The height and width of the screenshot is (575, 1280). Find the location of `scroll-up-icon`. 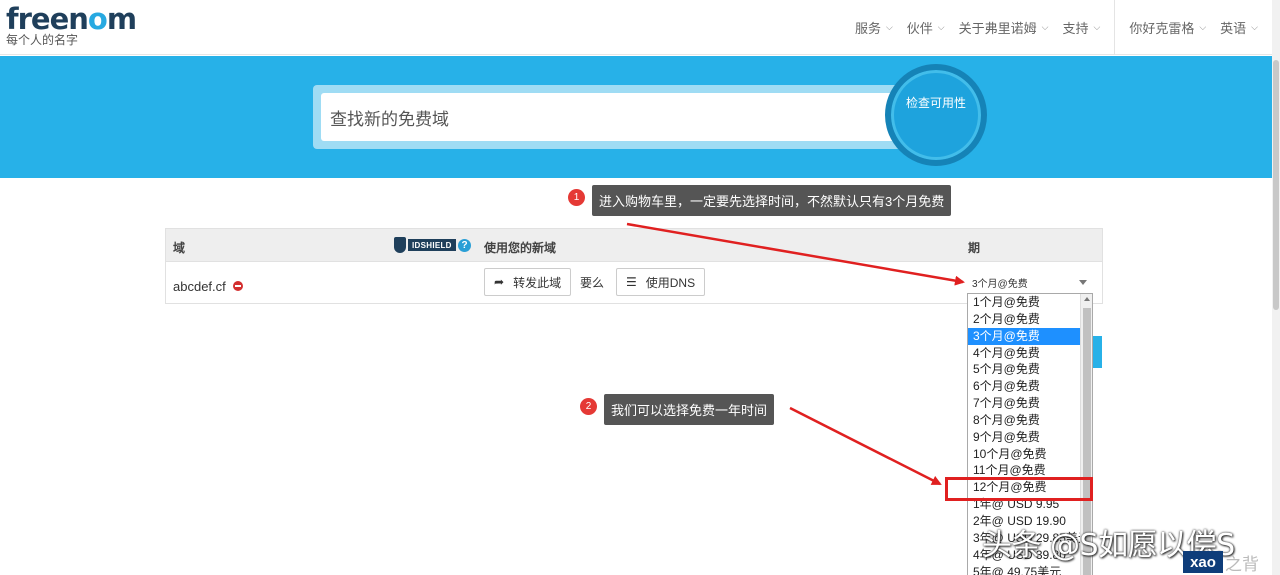

scroll-up-icon is located at coordinates (1087, 299).